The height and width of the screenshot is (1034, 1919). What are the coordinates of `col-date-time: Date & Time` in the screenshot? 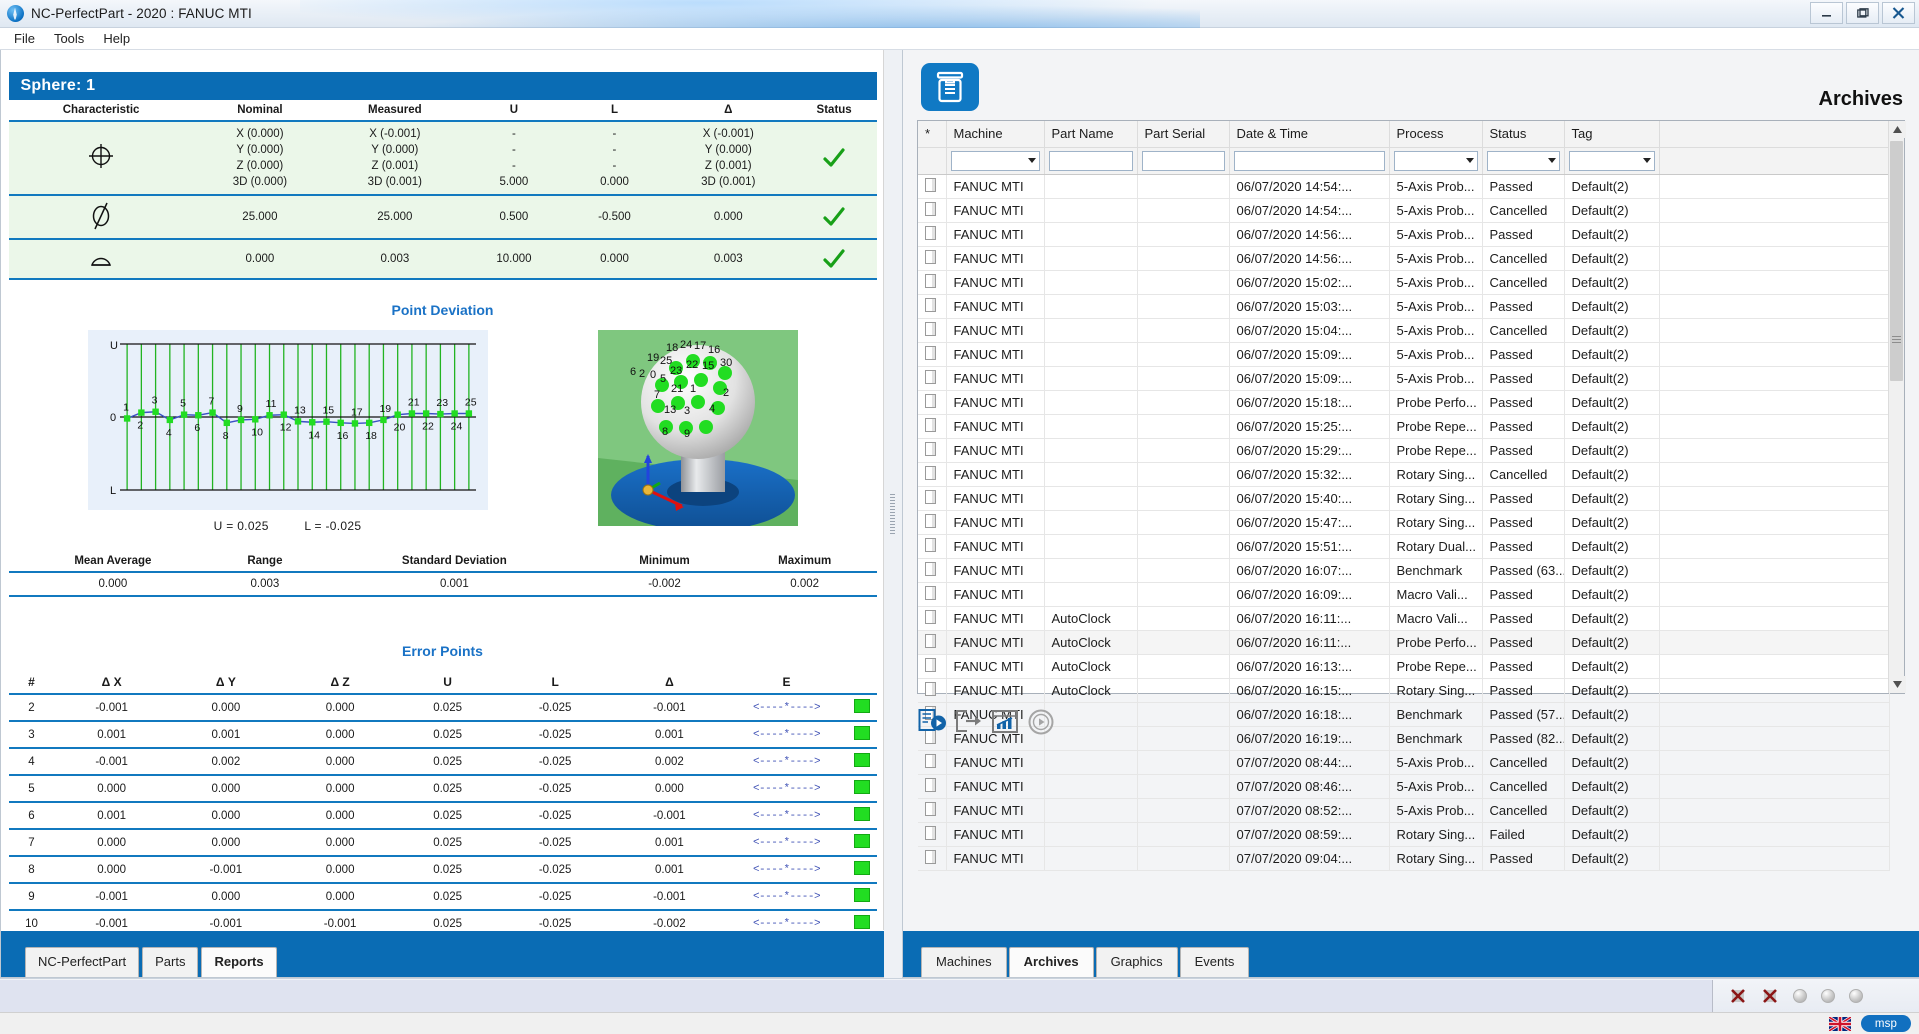 It's located at (1309, 134).